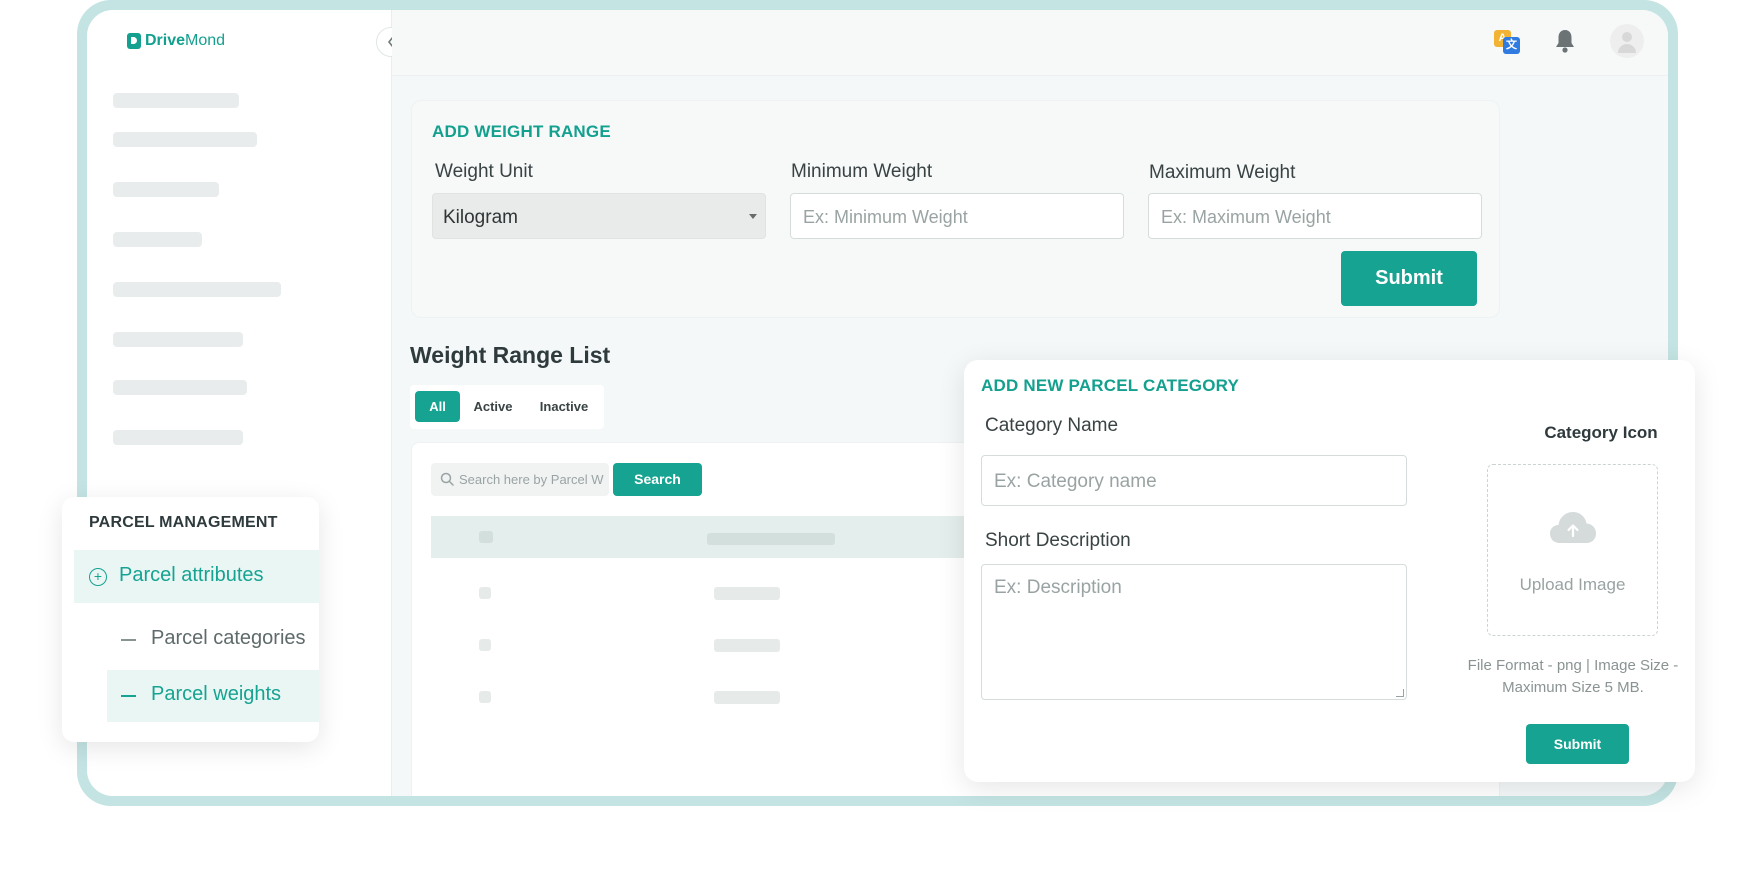 The image size is (1755, 872). Describe the element at coordinates (1565, 41) in the screenshot. I see `bell-icon` at that location.